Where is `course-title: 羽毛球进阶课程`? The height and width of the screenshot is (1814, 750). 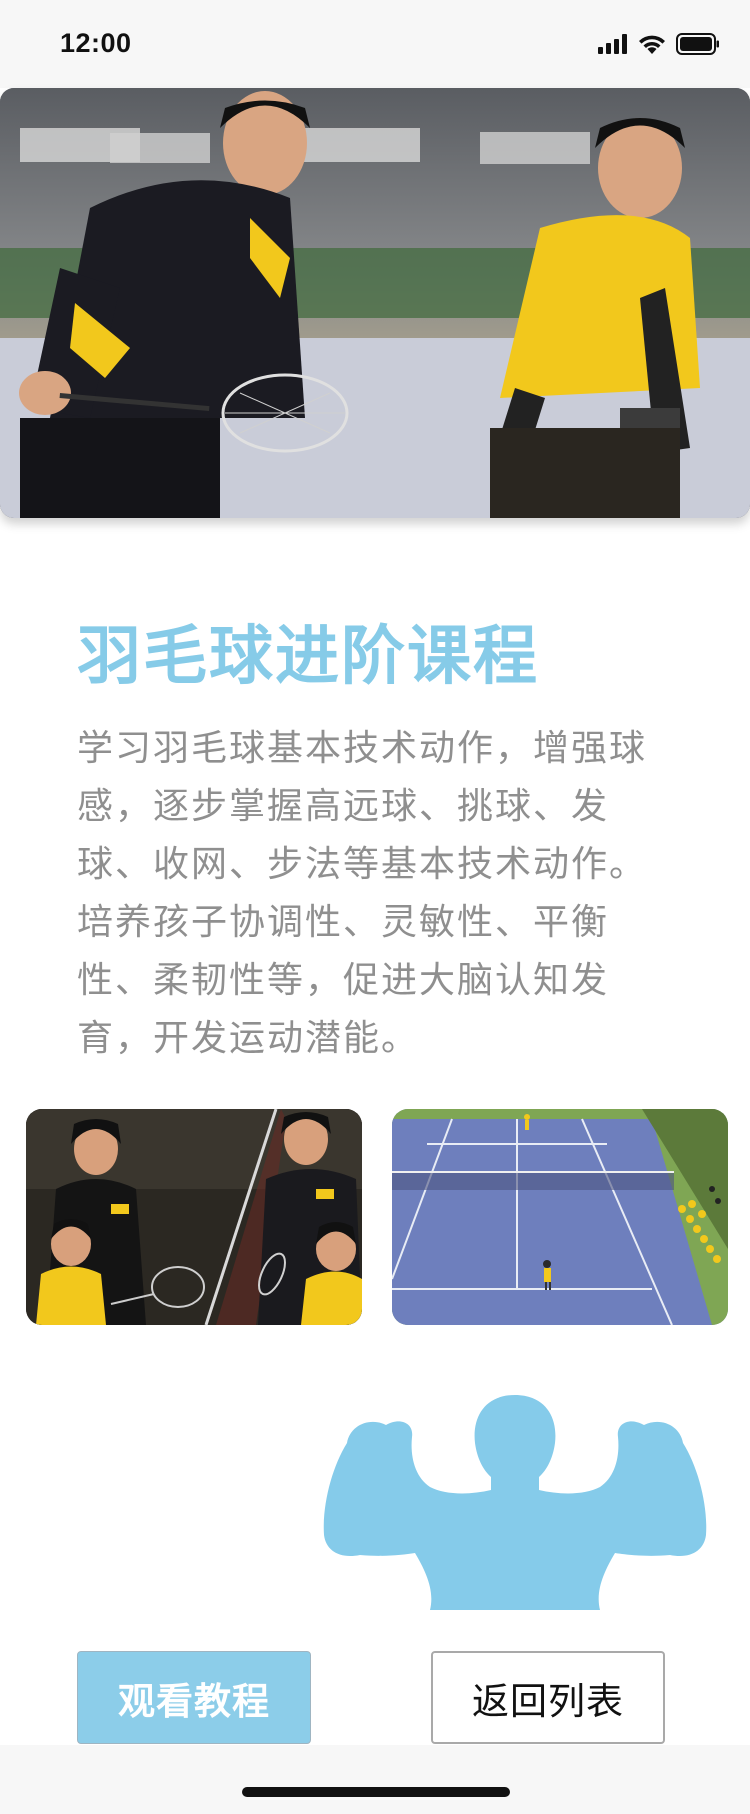 course-title: 羽毛球进阶课程 is located at coordinates (308, 657).